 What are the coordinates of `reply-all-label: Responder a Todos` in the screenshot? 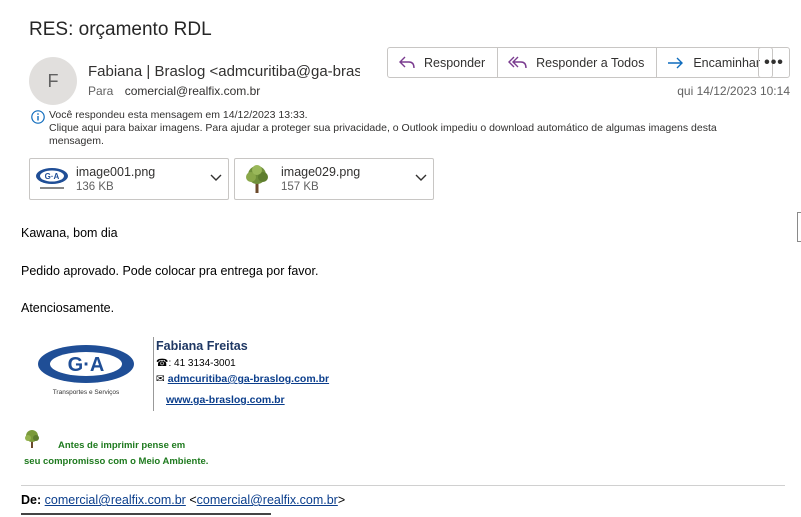 It's located at (590, 62).